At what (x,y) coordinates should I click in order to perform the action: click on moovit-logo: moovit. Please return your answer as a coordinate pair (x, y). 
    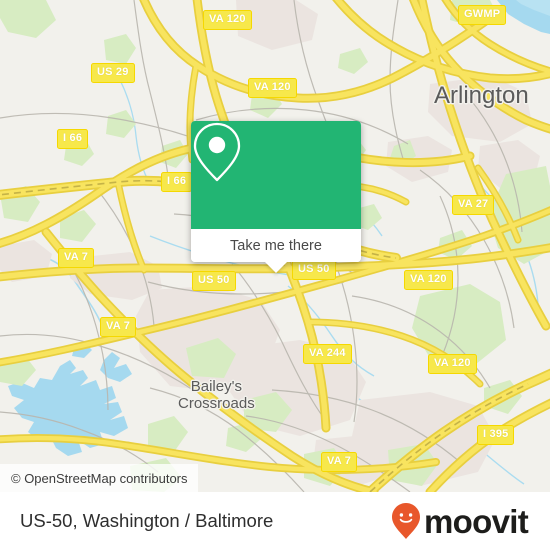
    Looking at the image, I should click on (460, 521).